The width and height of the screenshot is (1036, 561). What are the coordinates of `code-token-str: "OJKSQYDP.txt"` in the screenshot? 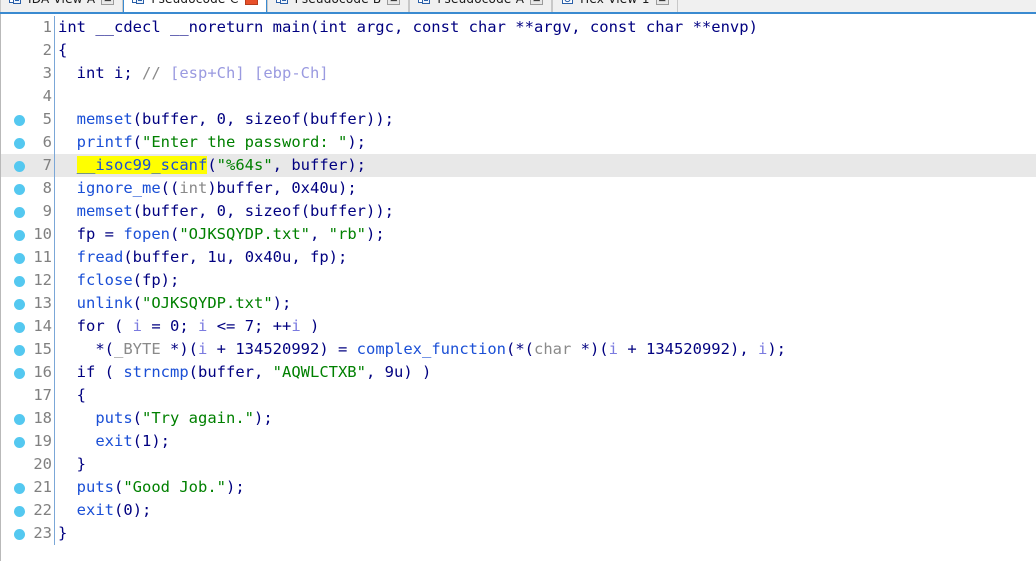 It's located at (244, 234).